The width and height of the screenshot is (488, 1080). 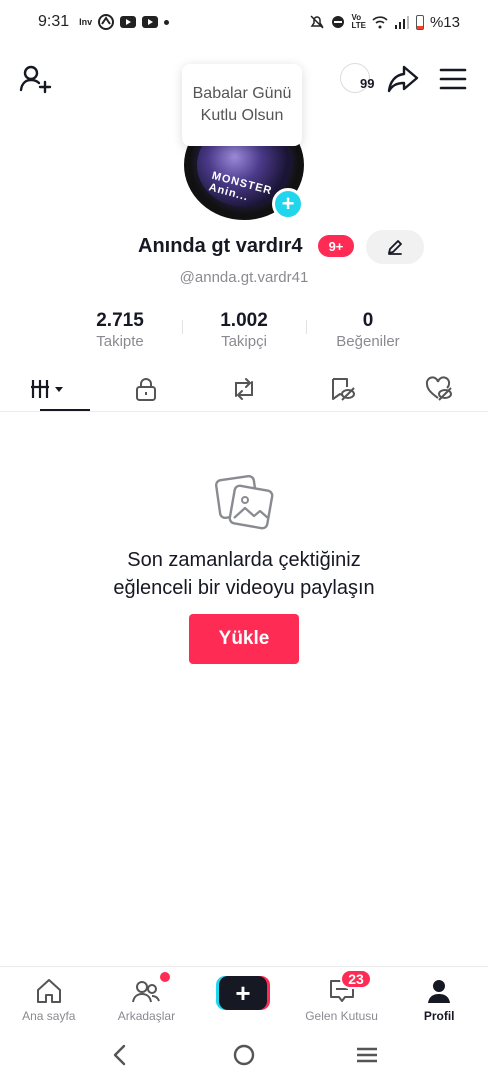 I want to click on status-bar-left: 9:31 Inv, so click(x=104, y=22).